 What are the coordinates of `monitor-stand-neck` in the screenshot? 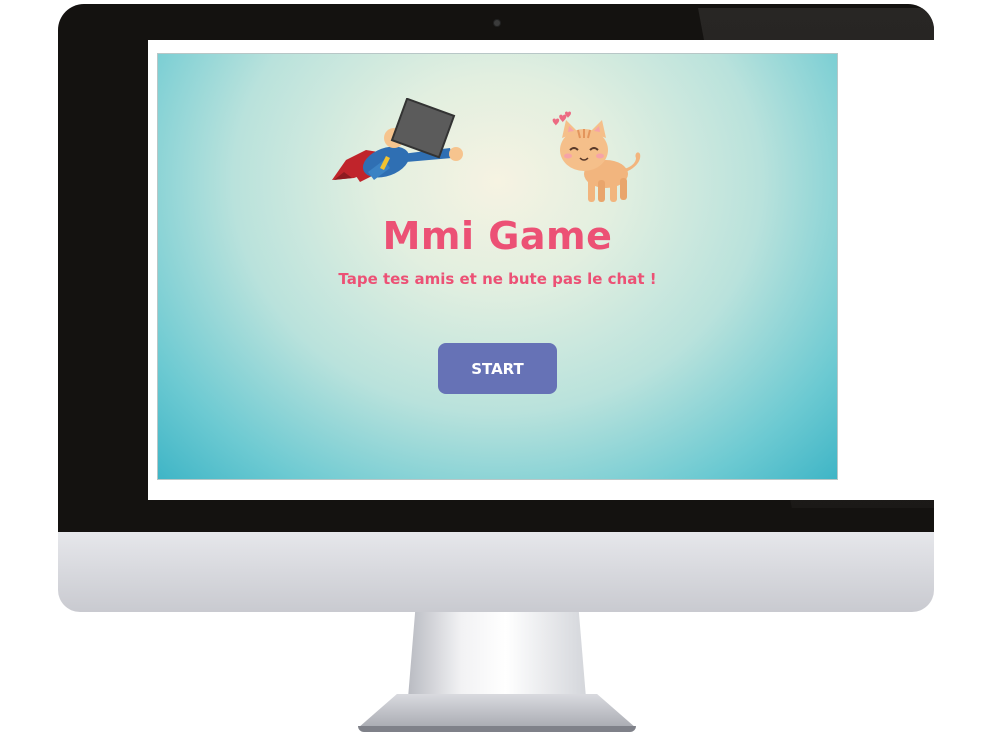 It's located at (497, 655).